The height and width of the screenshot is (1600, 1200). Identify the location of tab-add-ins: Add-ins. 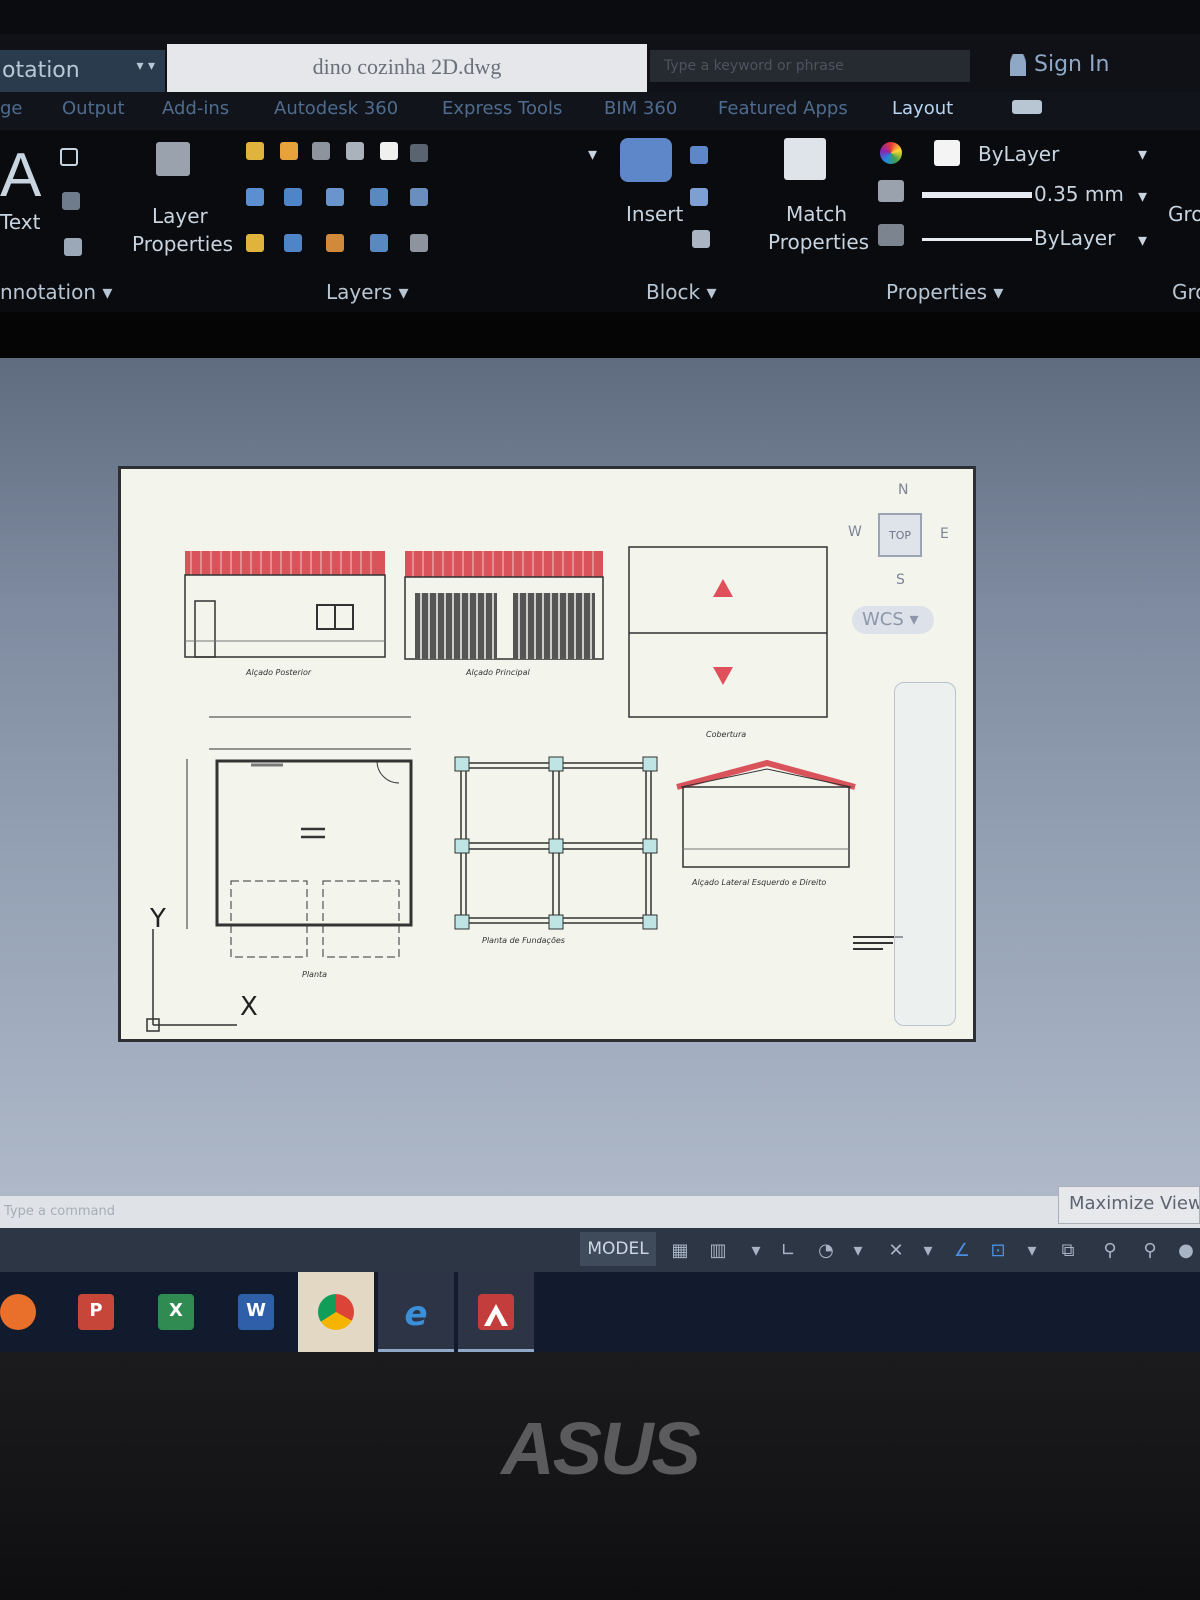
(195, 108).